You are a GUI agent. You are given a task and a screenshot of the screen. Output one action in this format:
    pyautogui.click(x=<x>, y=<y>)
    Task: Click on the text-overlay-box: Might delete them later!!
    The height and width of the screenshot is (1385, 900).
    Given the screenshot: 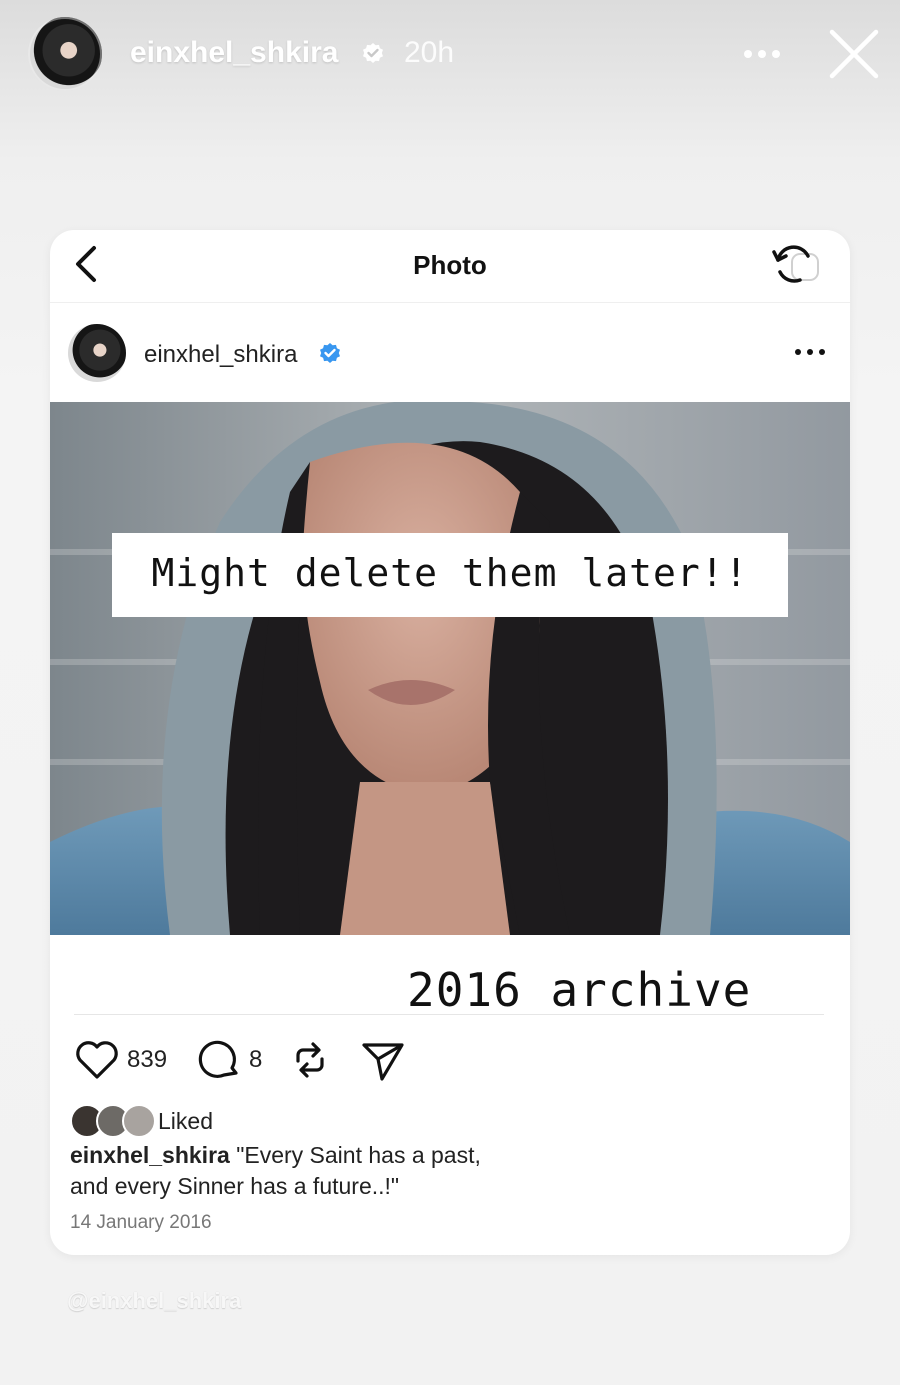 What is the action you would take?
    pyautogui.click(x=450, y=575)
    